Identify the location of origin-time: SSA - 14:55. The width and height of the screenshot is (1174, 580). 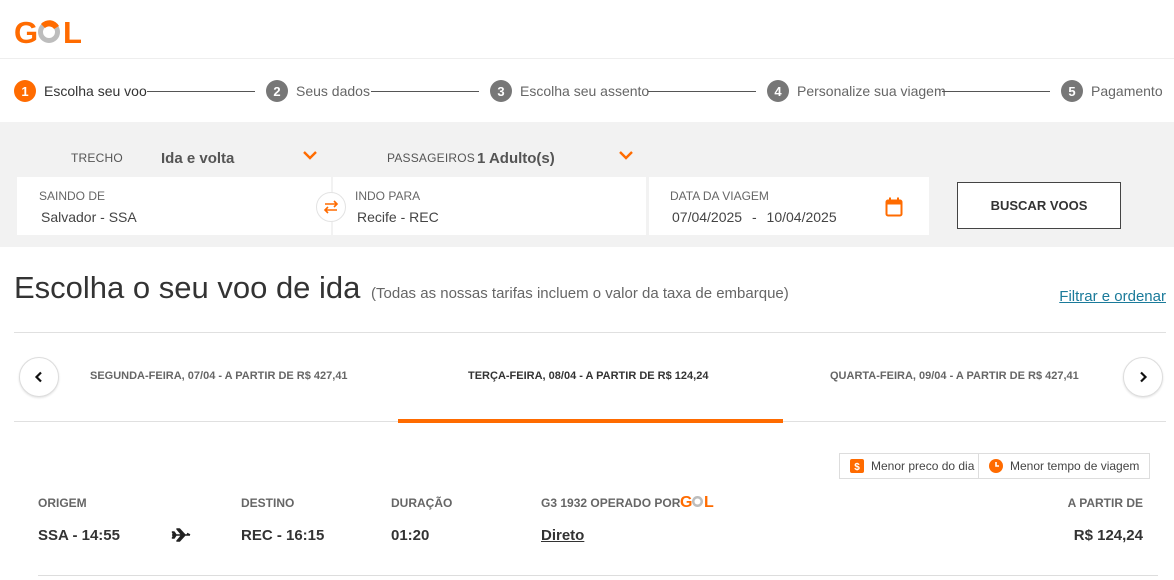
(79, 535).